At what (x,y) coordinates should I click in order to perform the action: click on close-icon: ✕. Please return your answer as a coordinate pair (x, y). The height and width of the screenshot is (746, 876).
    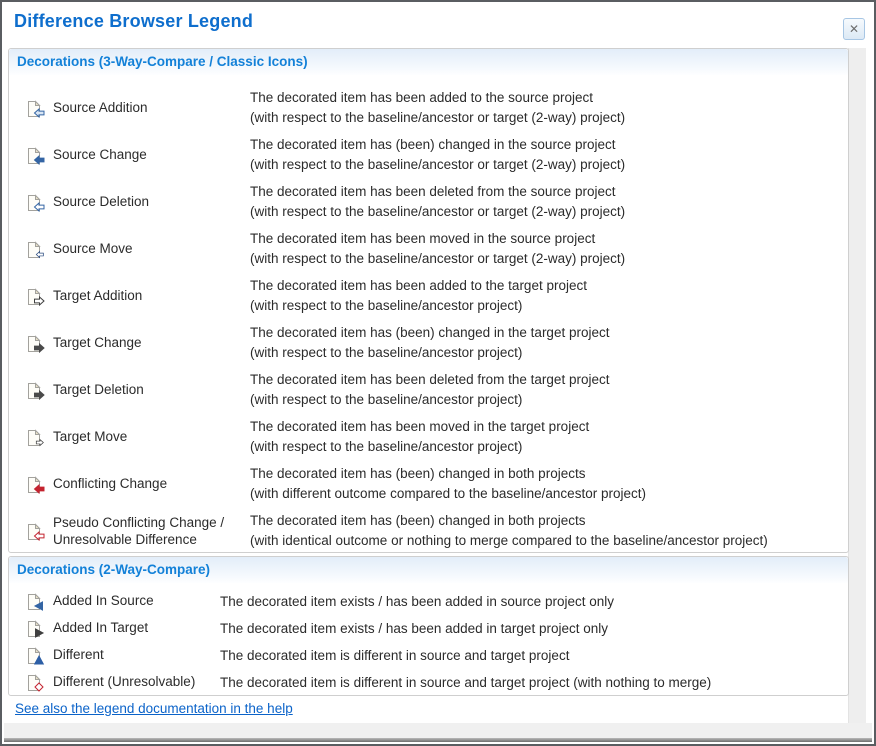
    Looking at the image, I should click on (854, 29).